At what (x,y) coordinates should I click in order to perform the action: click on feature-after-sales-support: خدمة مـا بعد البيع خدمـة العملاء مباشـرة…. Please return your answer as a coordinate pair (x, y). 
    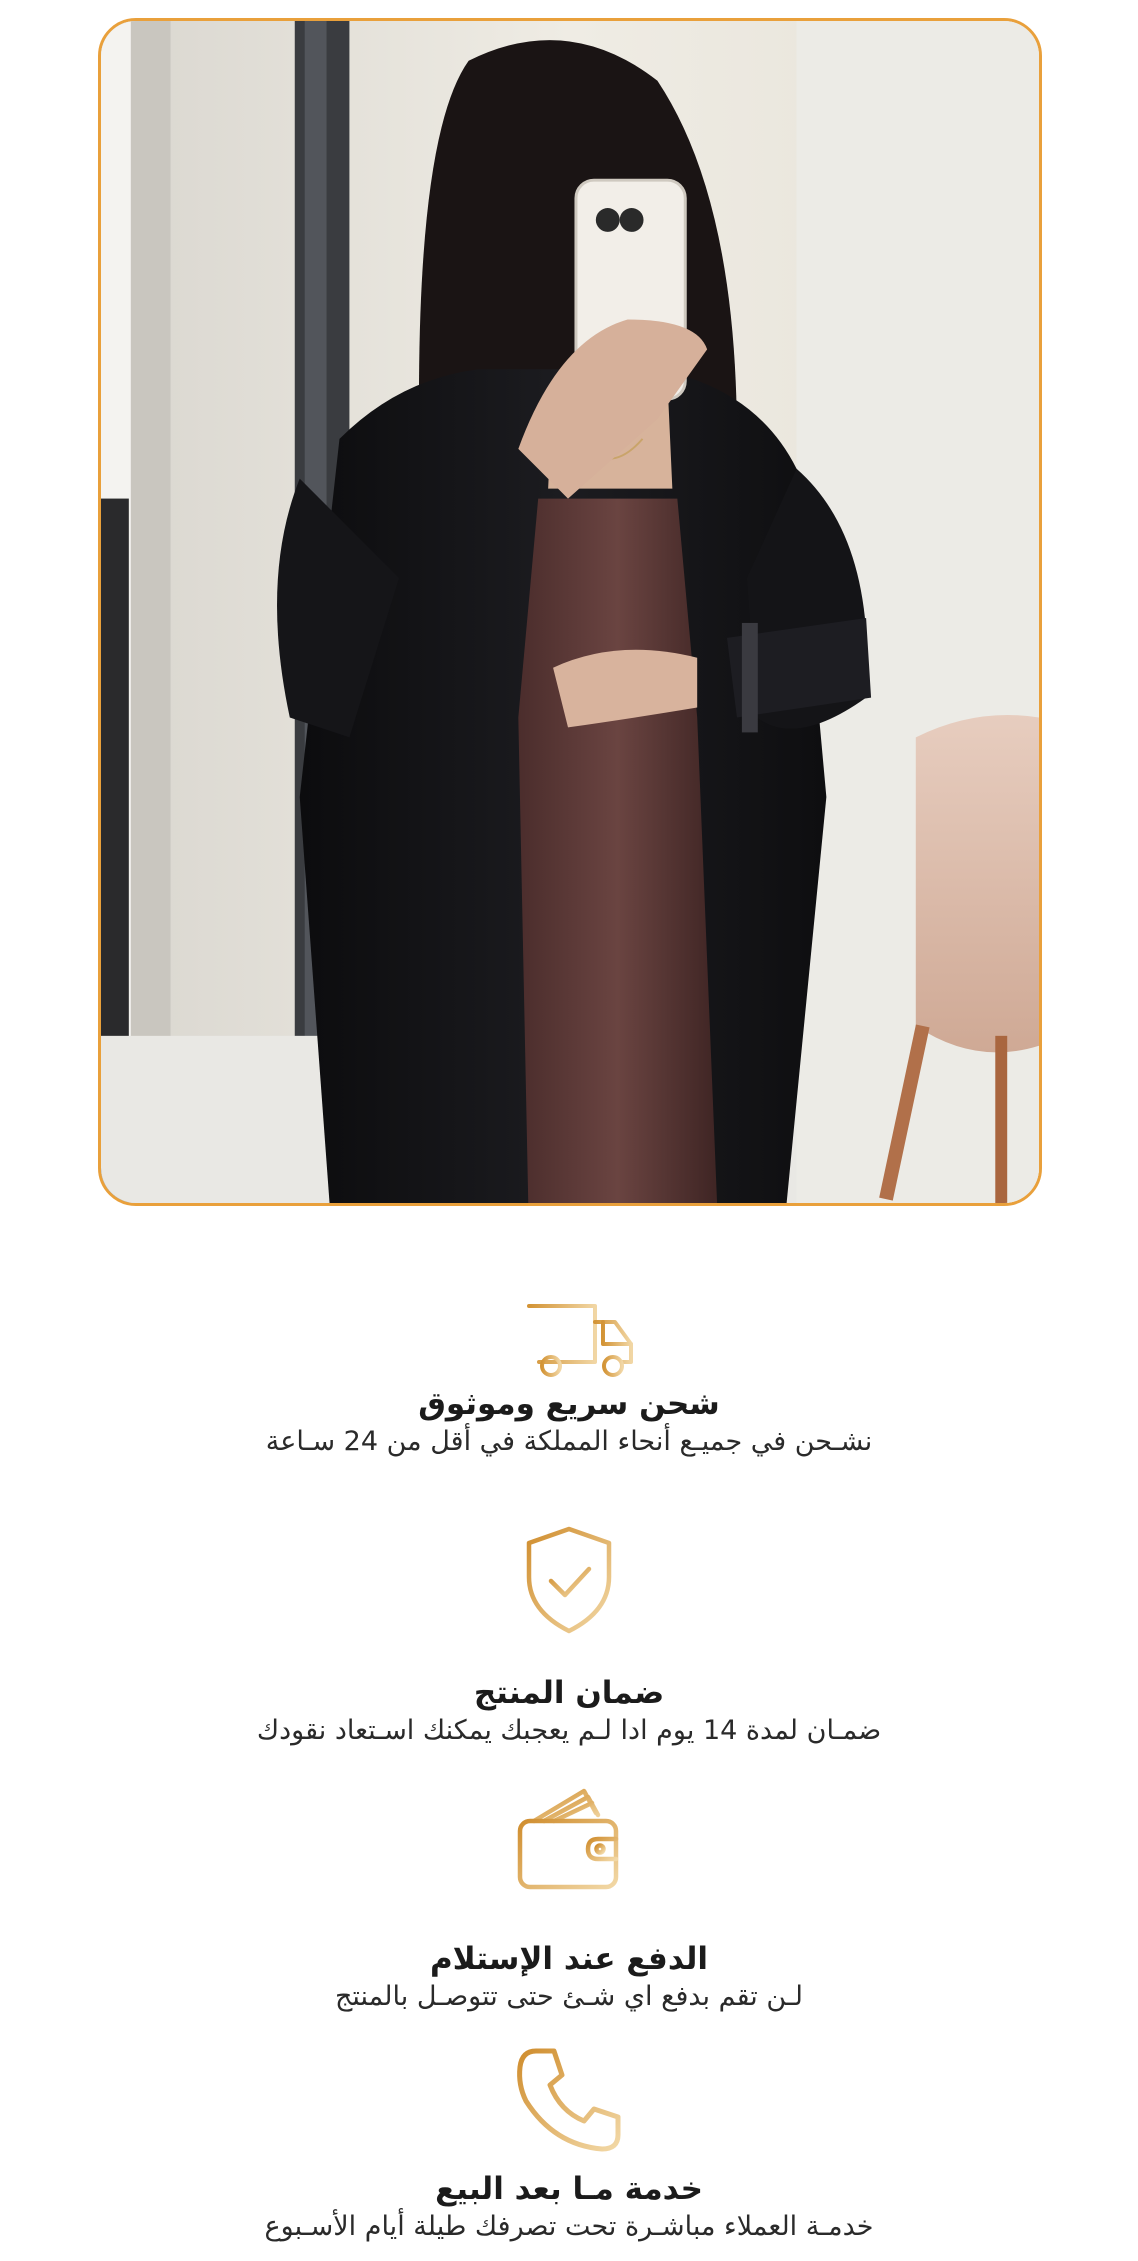
    Looking at the image, I should click on (569, 2145).